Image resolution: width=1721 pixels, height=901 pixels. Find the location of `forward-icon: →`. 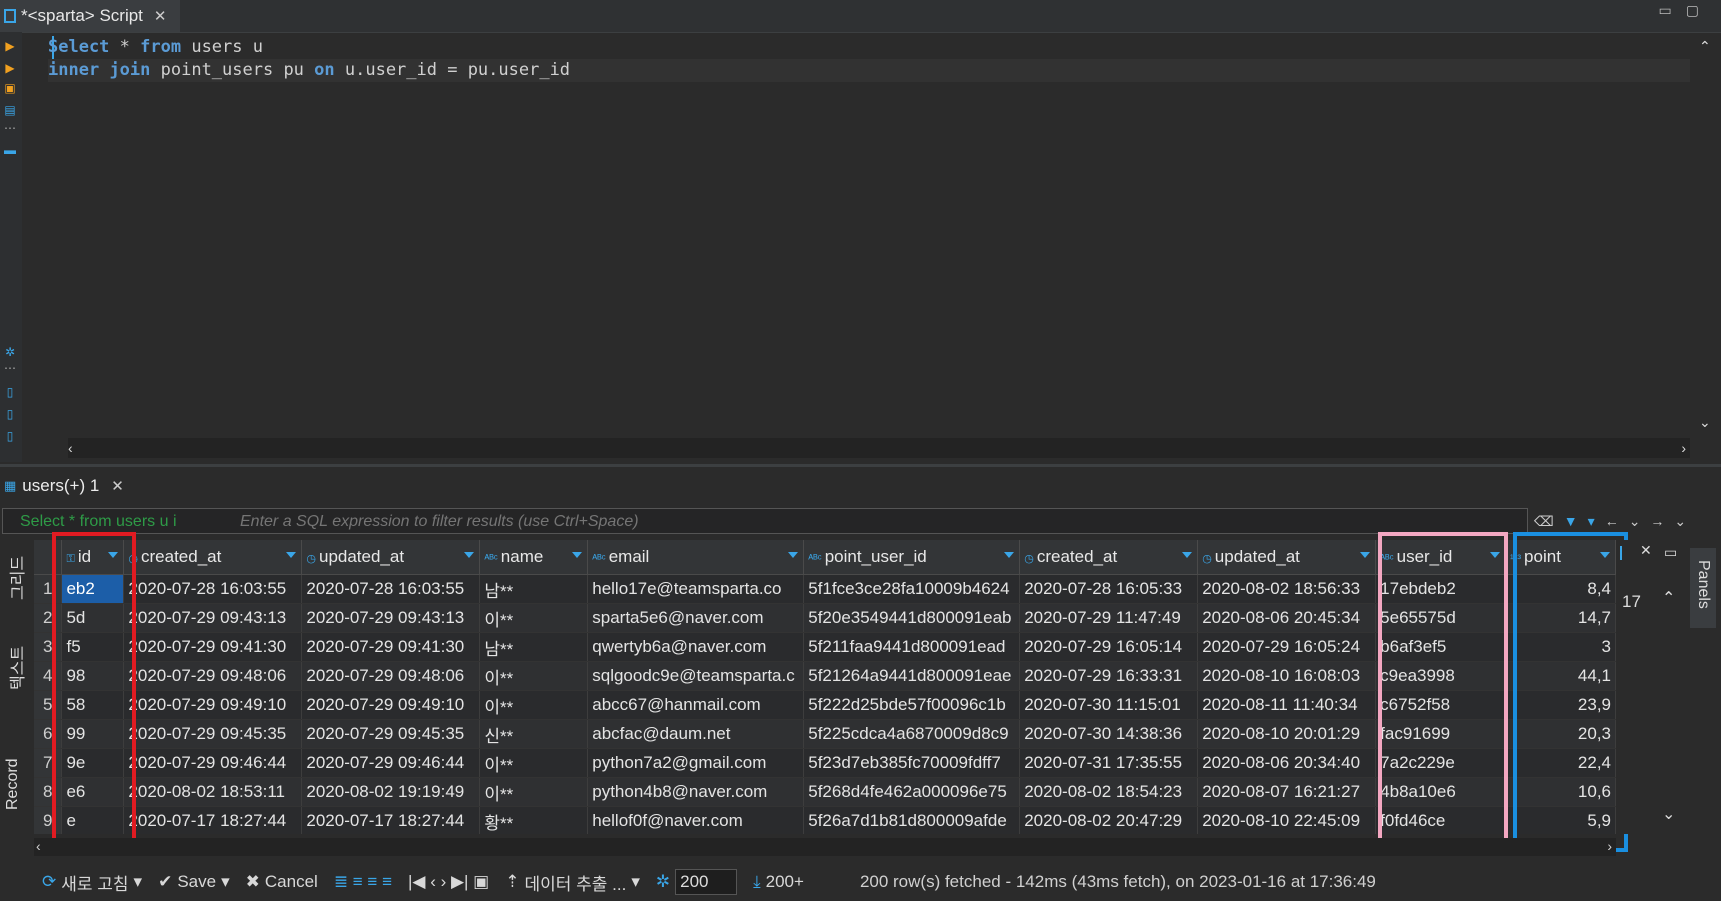

forward-icon: → is located at coordinates (1657, 521).